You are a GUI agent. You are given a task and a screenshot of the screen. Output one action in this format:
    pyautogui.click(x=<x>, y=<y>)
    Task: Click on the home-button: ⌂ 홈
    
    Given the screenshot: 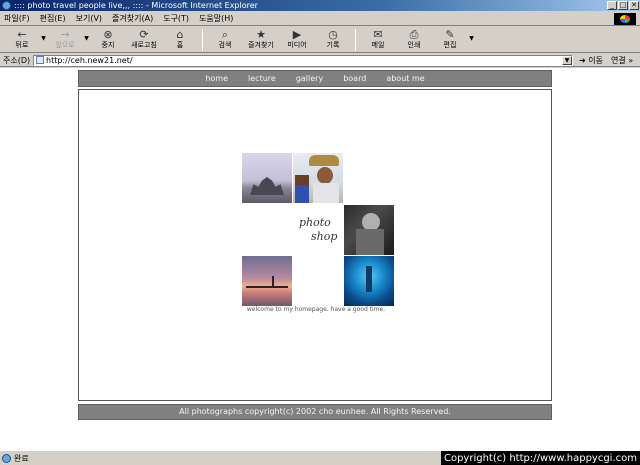 What is the action you would take?
    pyautogui.click(x=180, y=39)
    